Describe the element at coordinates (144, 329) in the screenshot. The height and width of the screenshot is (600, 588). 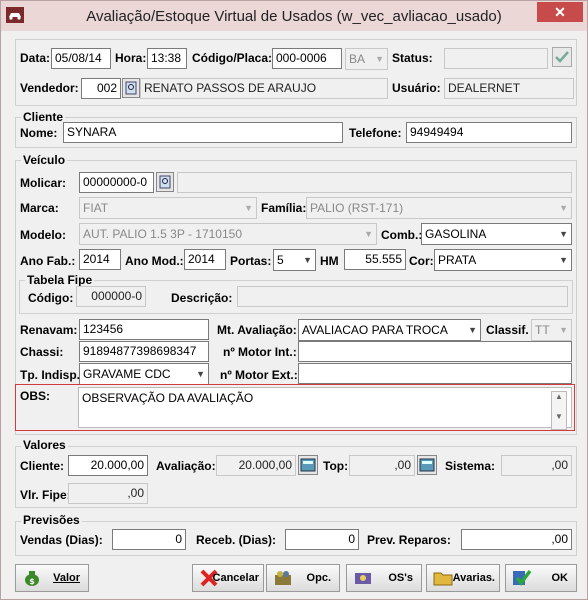
I see `renavam-field: 123456` at that location.